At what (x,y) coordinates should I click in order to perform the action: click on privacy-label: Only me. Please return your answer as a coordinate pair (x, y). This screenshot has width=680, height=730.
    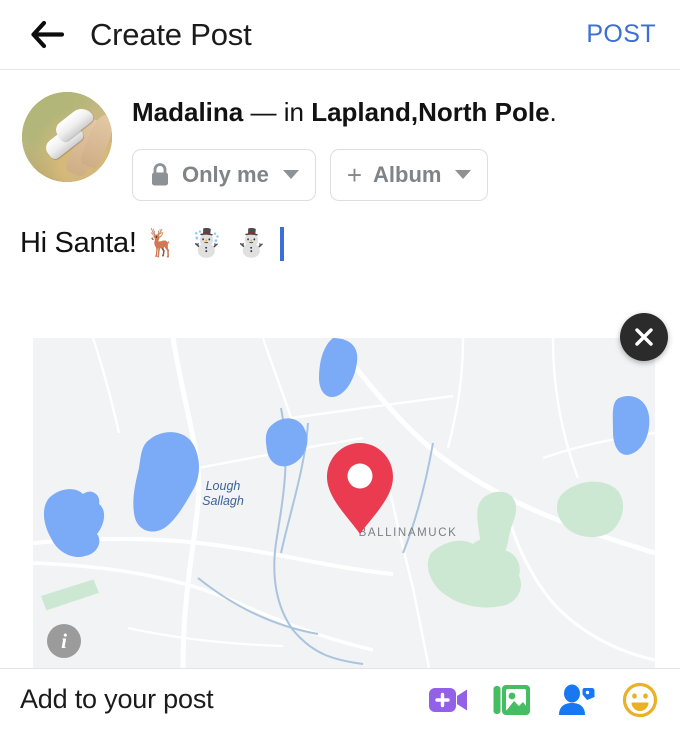
    Looking at the image, I should click on (225, 174).